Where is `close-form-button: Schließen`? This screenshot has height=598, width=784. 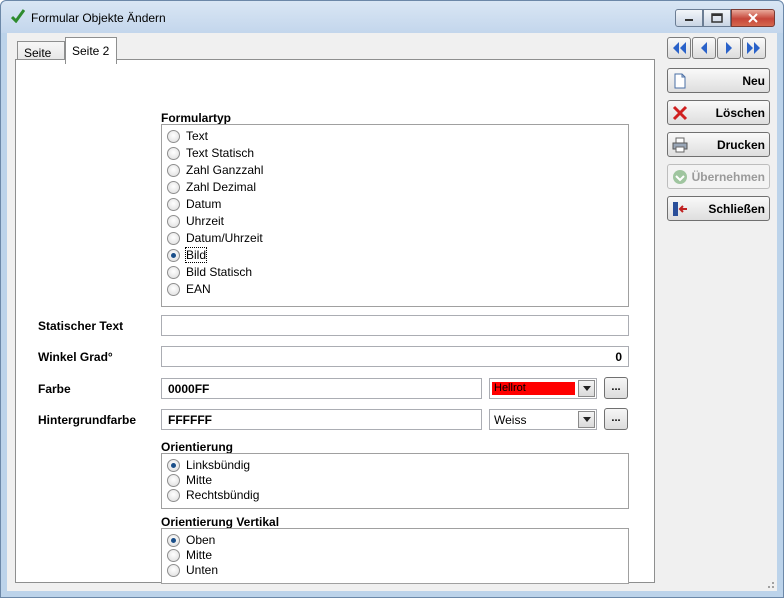 close-form-button: Schließen is located at coordinates (718, 208).